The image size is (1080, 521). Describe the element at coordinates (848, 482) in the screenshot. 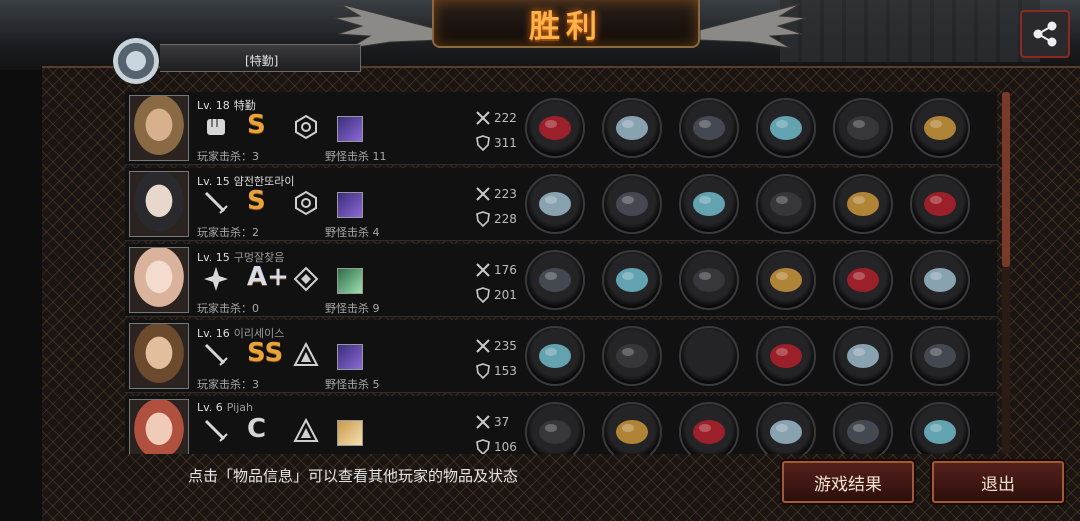

I see `game-result-button: 游戏结果` at that location.